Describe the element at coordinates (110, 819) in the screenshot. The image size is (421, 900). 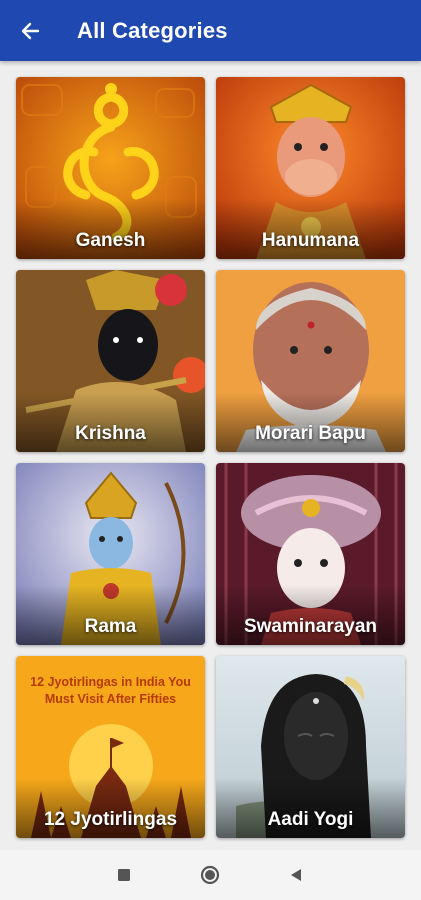
I see `category-label: 12 Jyotirlingas` at that location.